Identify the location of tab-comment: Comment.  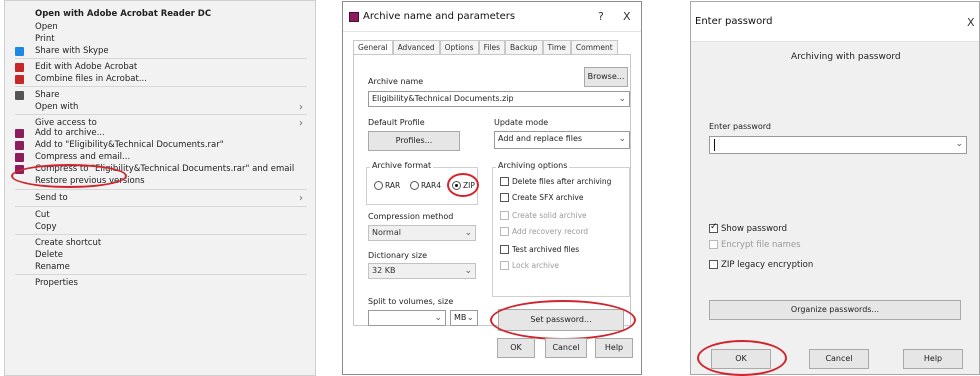
(594, 47).